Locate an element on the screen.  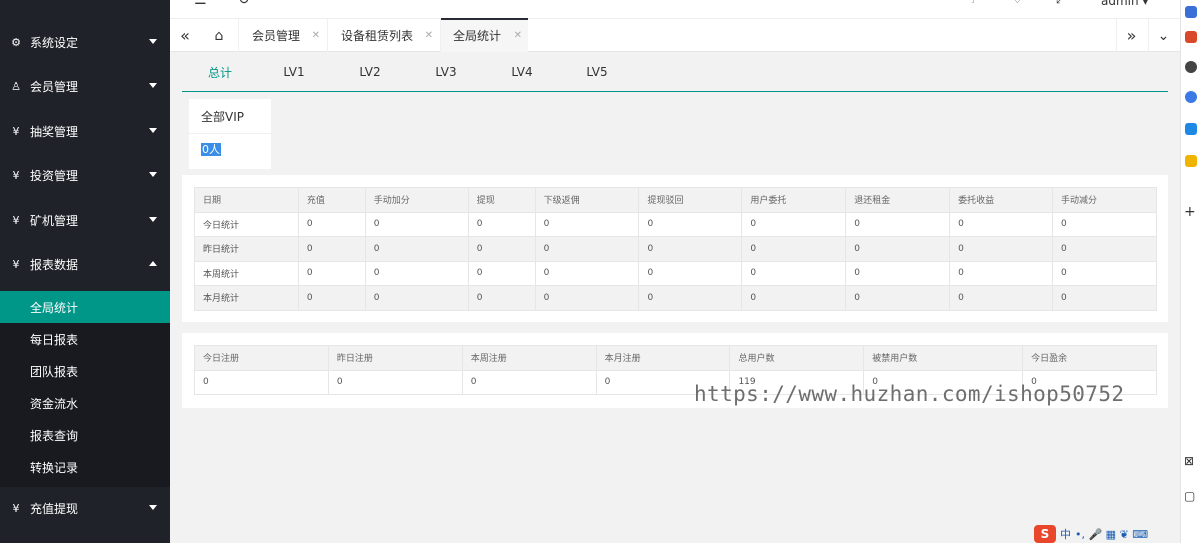
vip-card-title: 全部VIP is located at coordinates (222, 117).